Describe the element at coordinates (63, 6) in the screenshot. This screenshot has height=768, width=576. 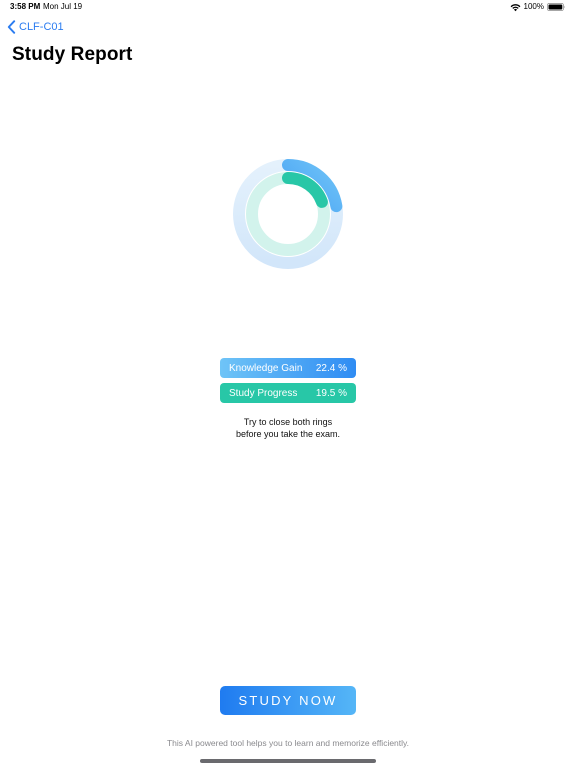
I see `status-date: Mon Jul 19` at that location.